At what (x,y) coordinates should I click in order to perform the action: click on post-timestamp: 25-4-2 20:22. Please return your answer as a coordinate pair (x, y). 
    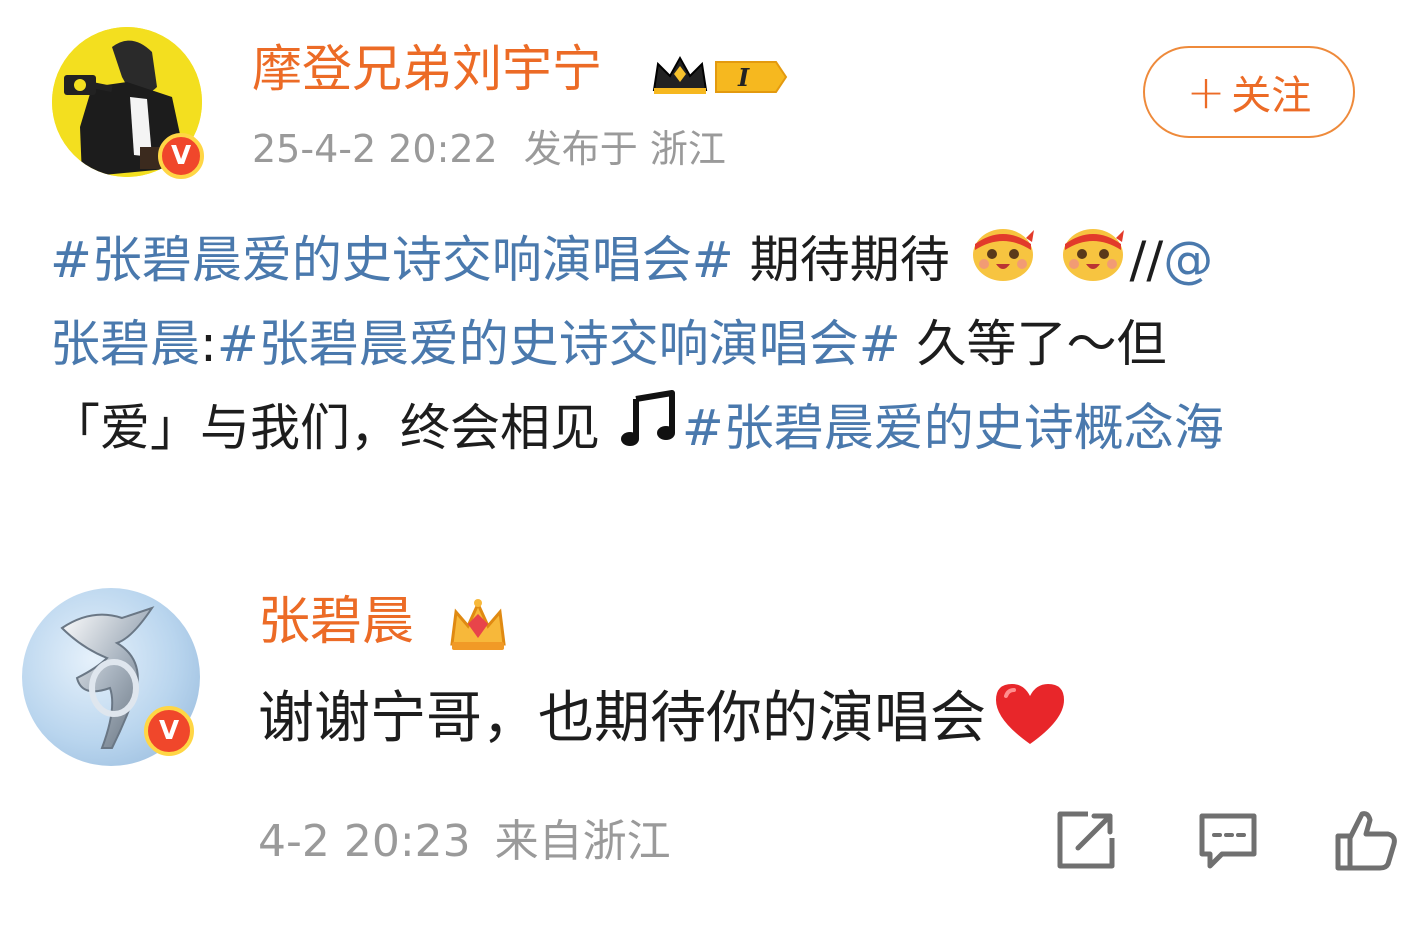
    Looking at the image, I should click on (375, 149).